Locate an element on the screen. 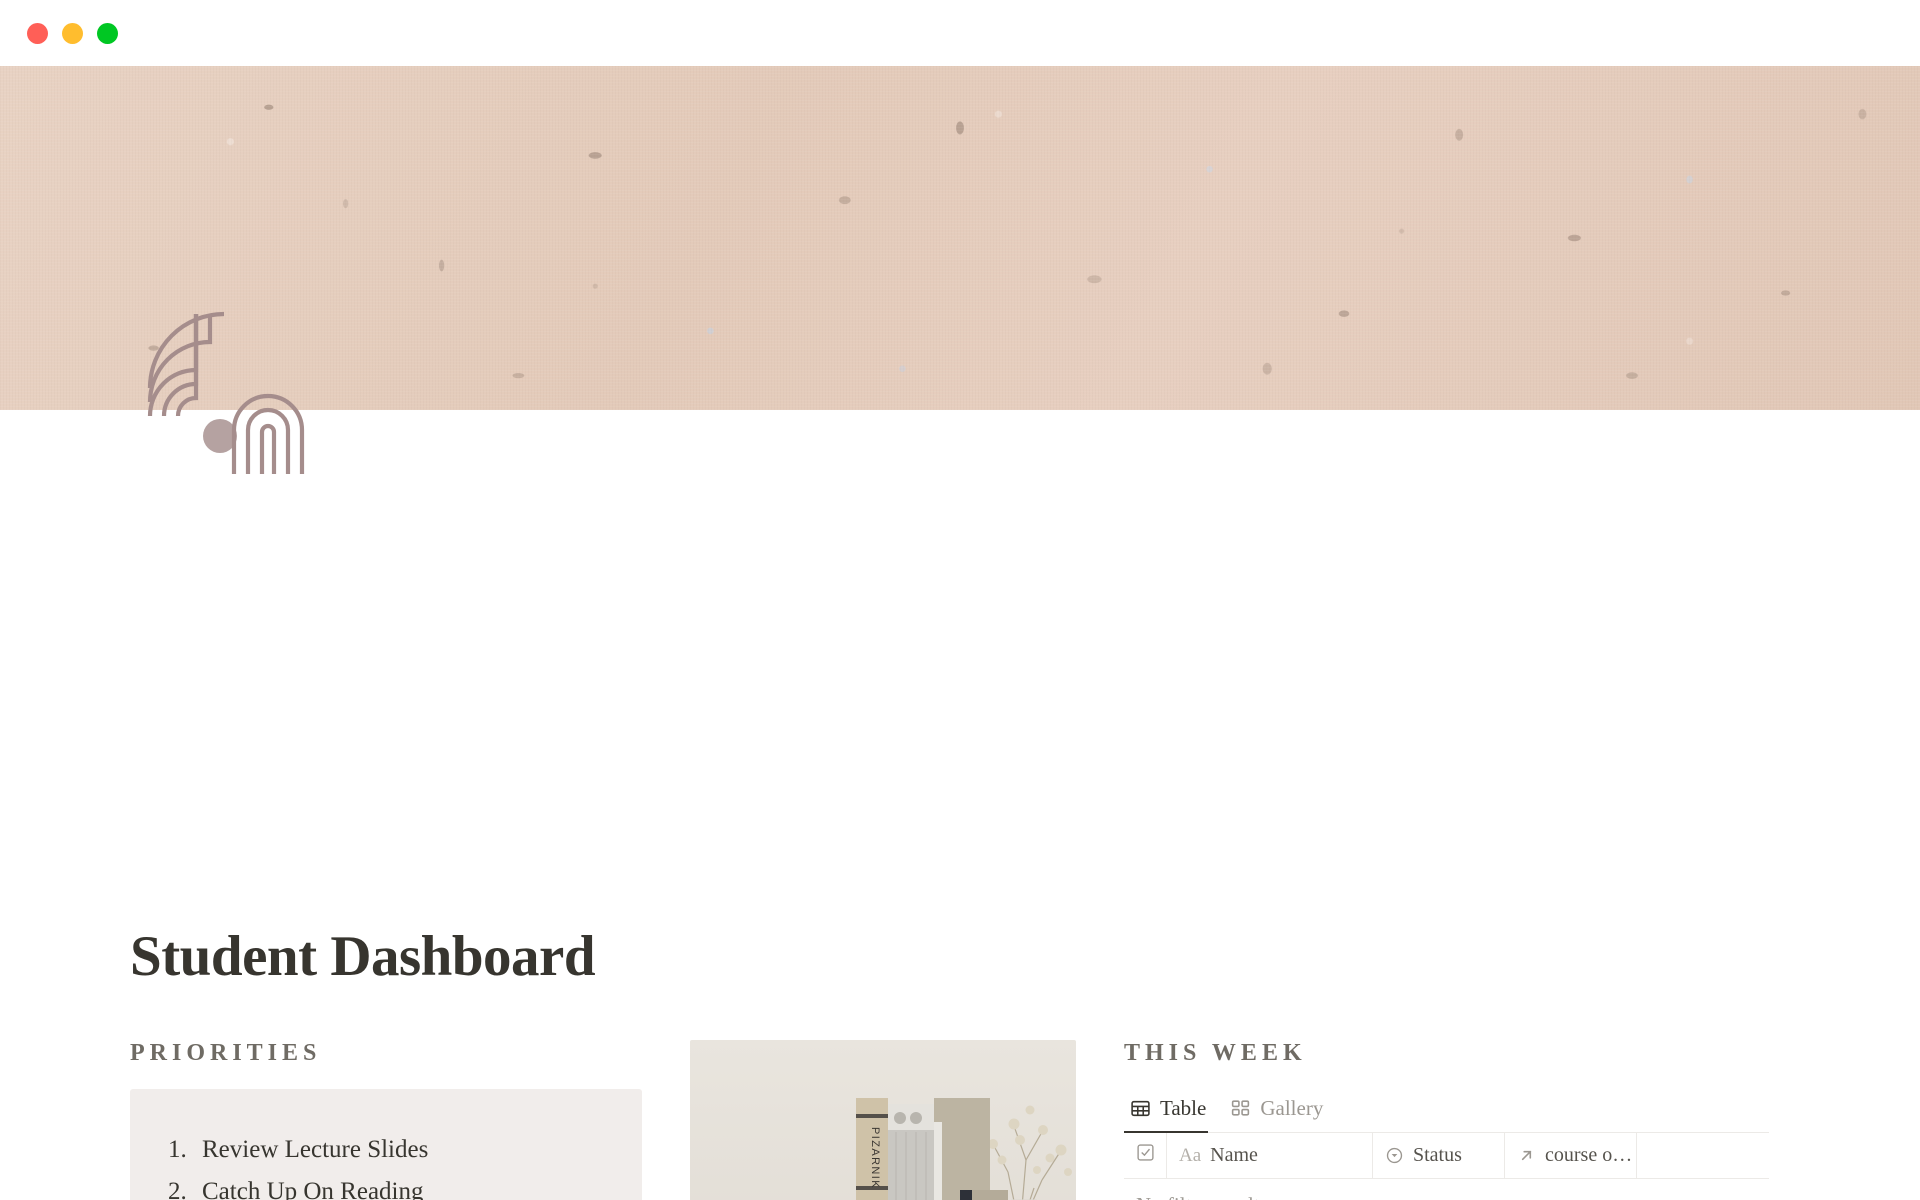 The height and width of the screenshot is (1200, 1920). icon-dot is located at coordinates (220, 436).